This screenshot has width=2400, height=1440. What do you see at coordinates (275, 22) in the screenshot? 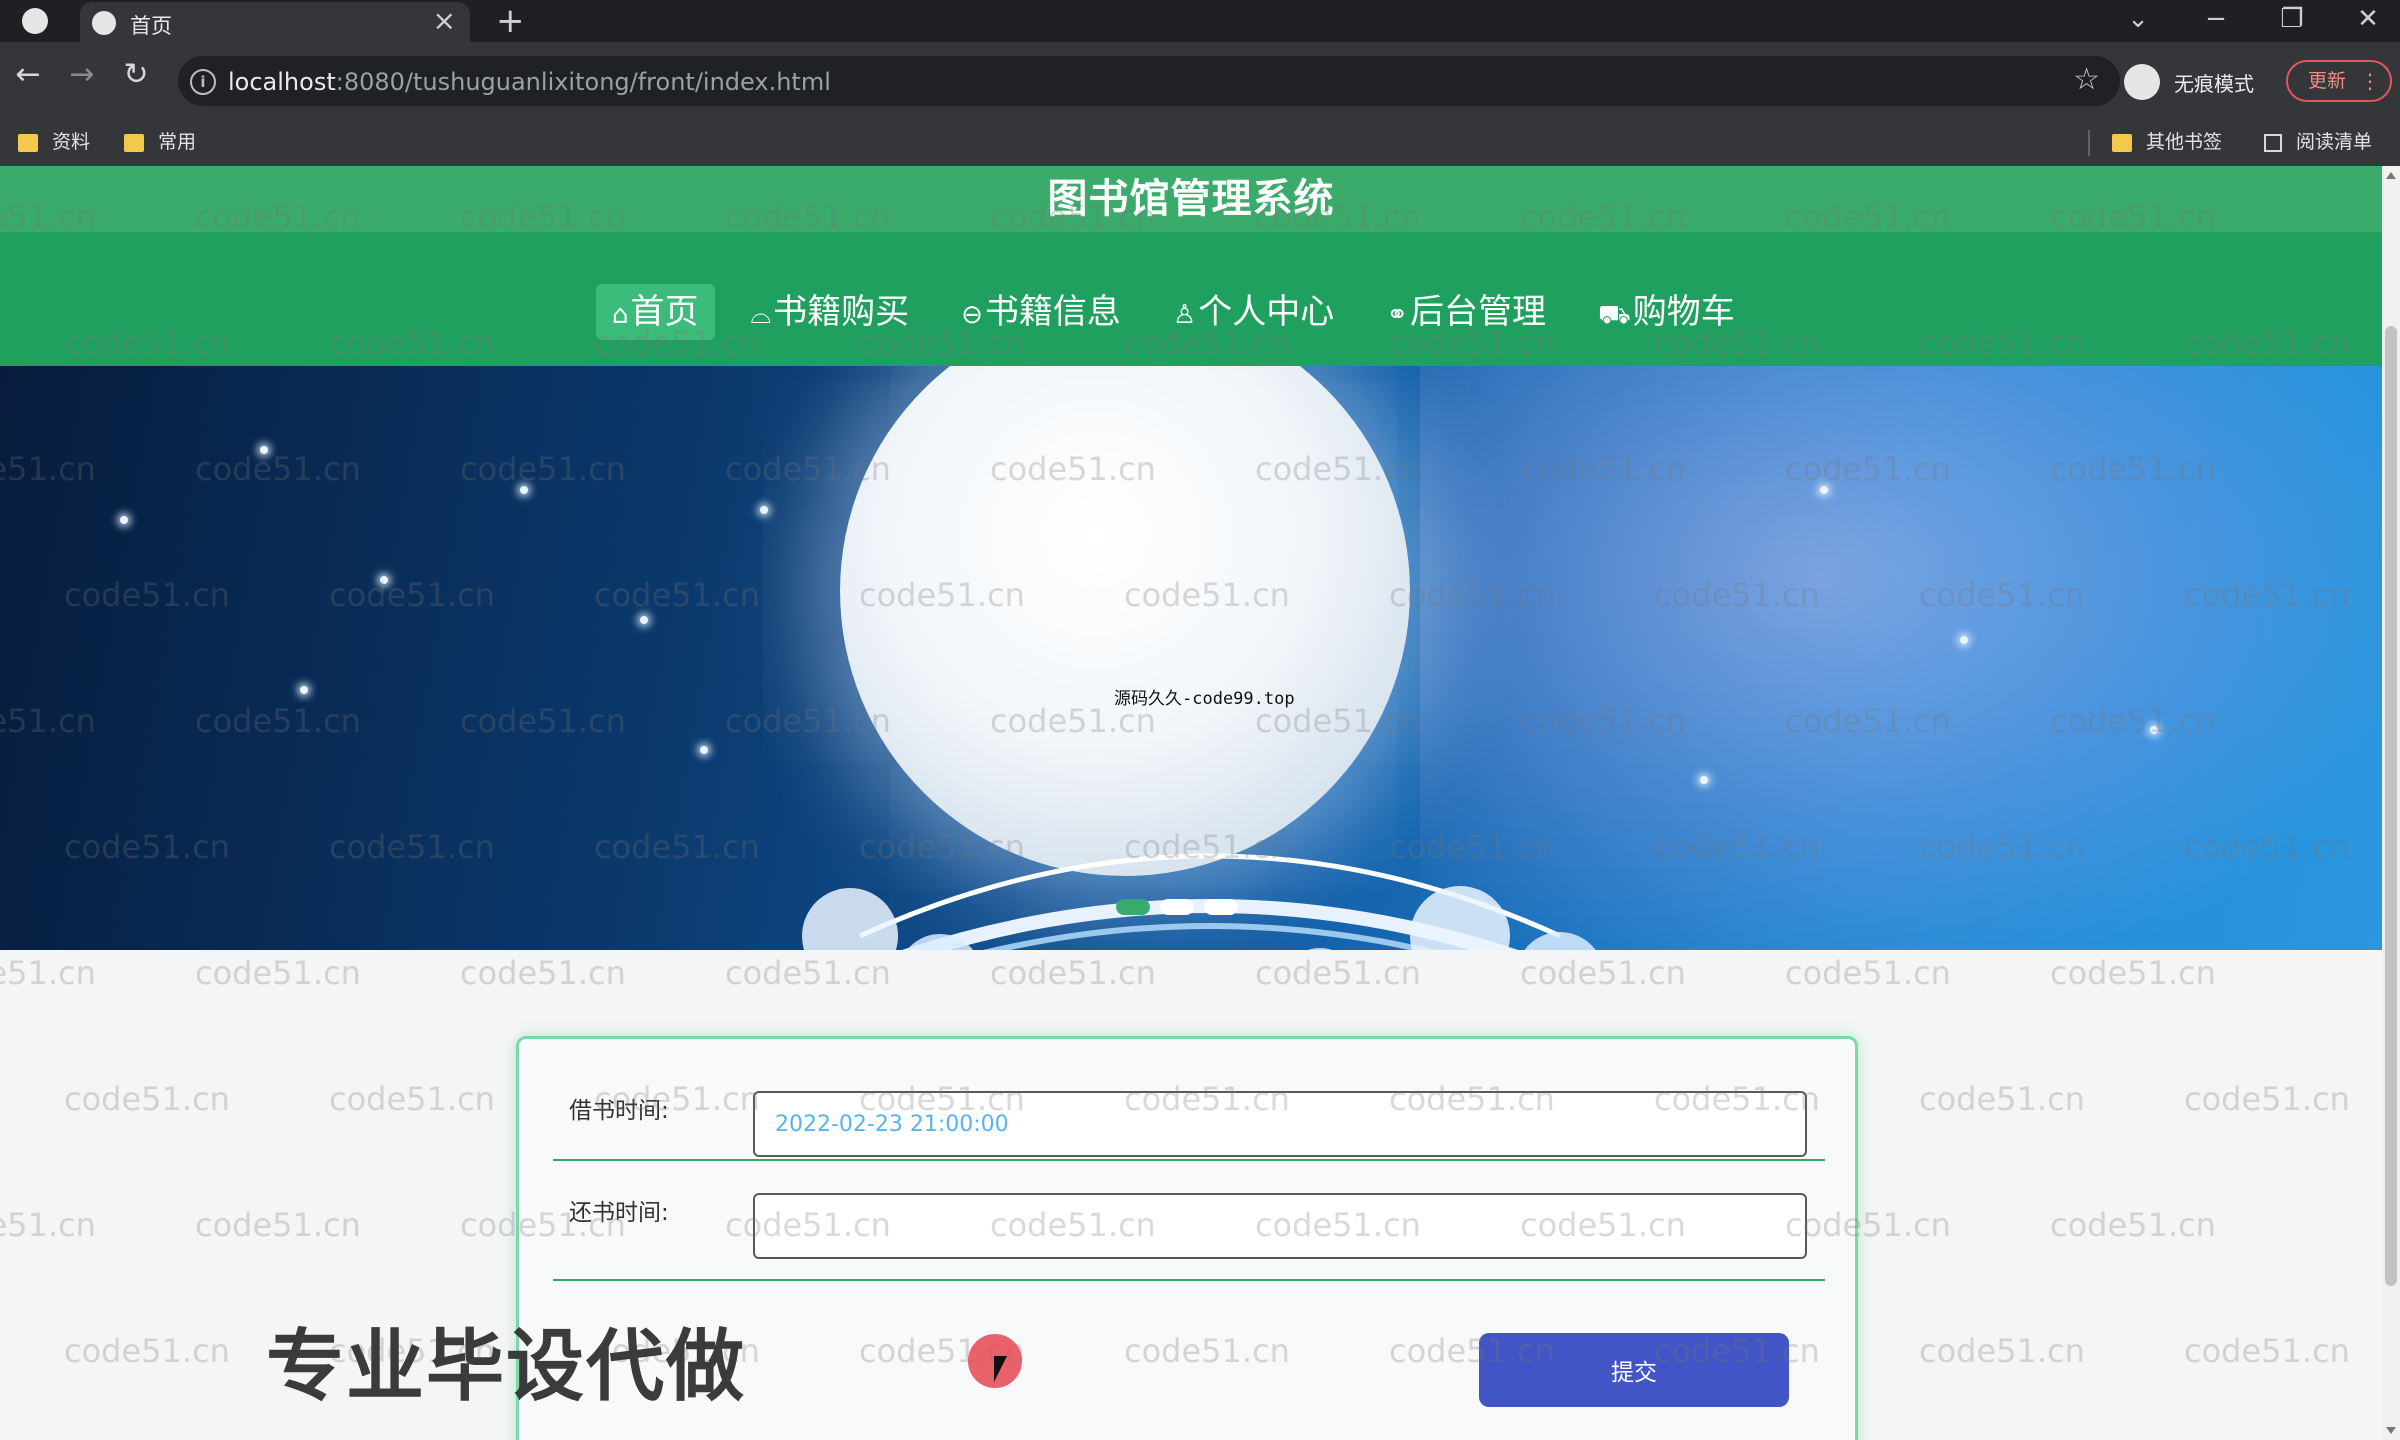
I see `browser-tab: 首页 ×` at bounding box center [275, 22].